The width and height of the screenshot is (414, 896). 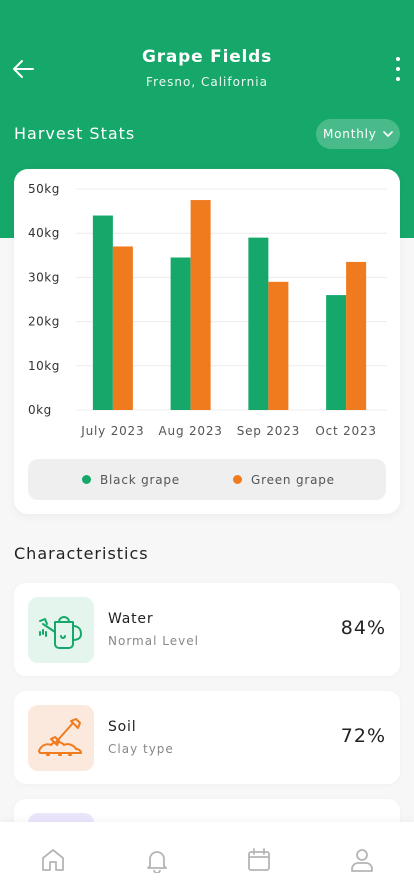 I want to click on soil-icon-tile, so click(x=61, y=738).